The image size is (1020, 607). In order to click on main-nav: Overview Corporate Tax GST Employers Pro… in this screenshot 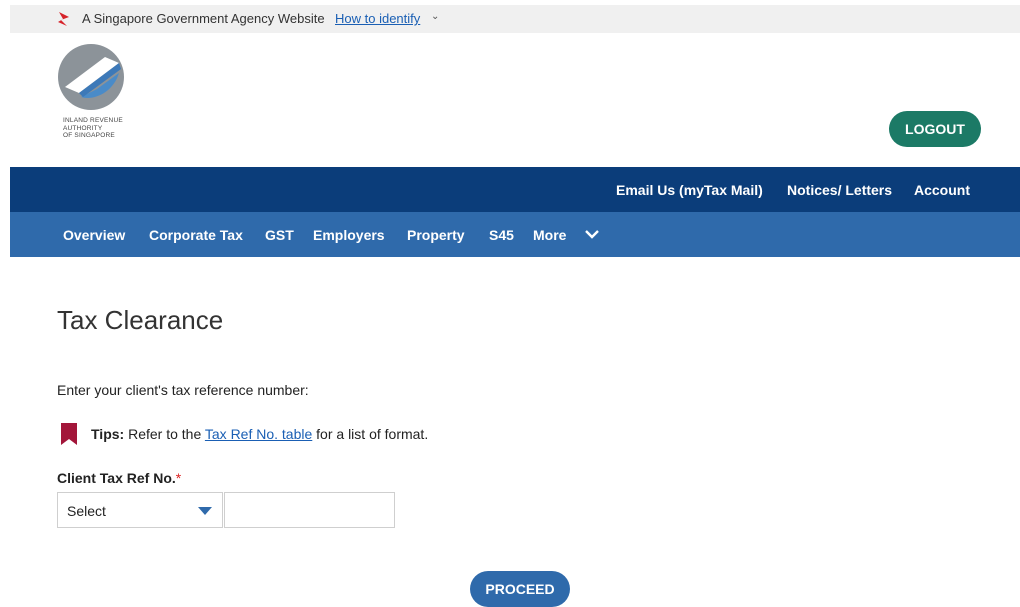, I will do `click(515, 234)`.